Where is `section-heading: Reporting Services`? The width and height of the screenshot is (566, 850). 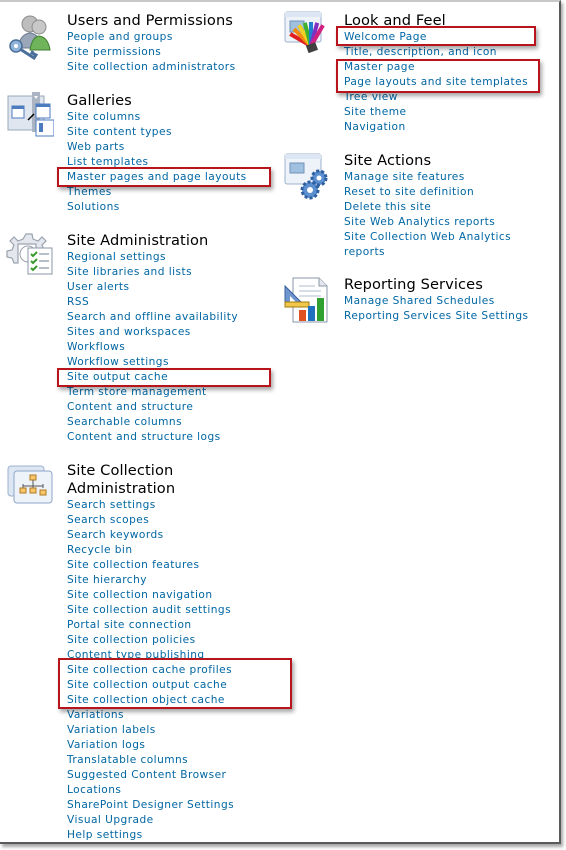 section-heading: Reporting Services is located at coordinates (413, 284).